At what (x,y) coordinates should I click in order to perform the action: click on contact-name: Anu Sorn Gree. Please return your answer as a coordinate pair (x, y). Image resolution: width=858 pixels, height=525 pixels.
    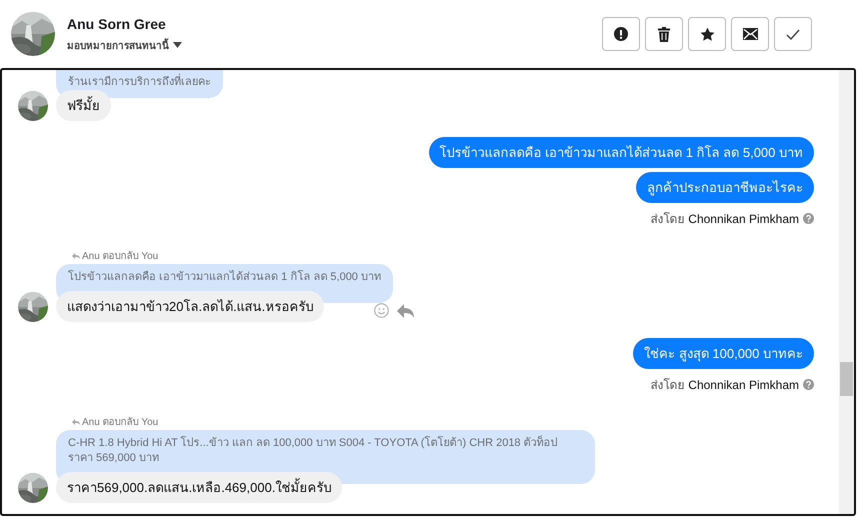
    Looking at the image, I should click on (117, 24).